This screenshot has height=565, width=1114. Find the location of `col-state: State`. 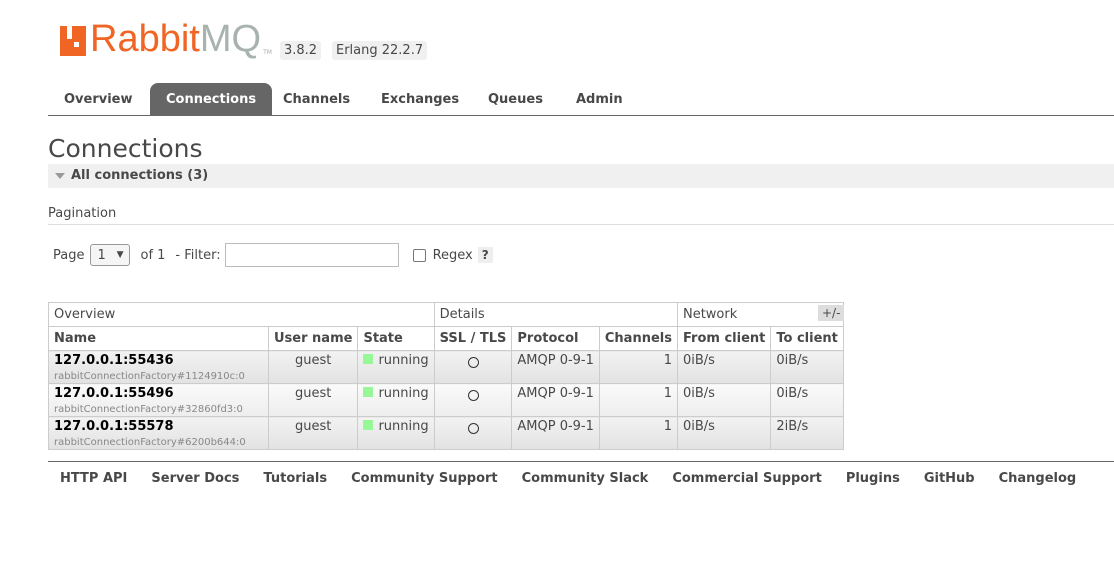

col-state: State is located at coordinates (396, 338).